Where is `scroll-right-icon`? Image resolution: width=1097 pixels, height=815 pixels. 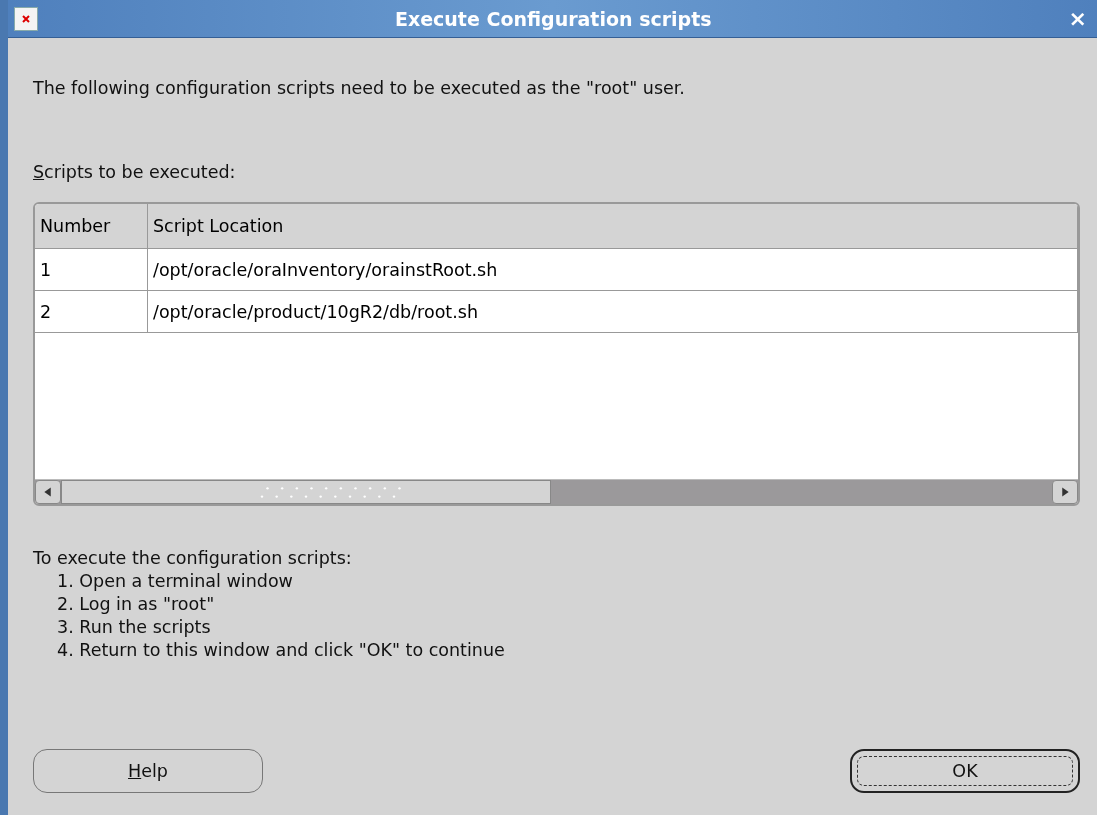 scroll-right-icon is located at coordinates (1065, 492).